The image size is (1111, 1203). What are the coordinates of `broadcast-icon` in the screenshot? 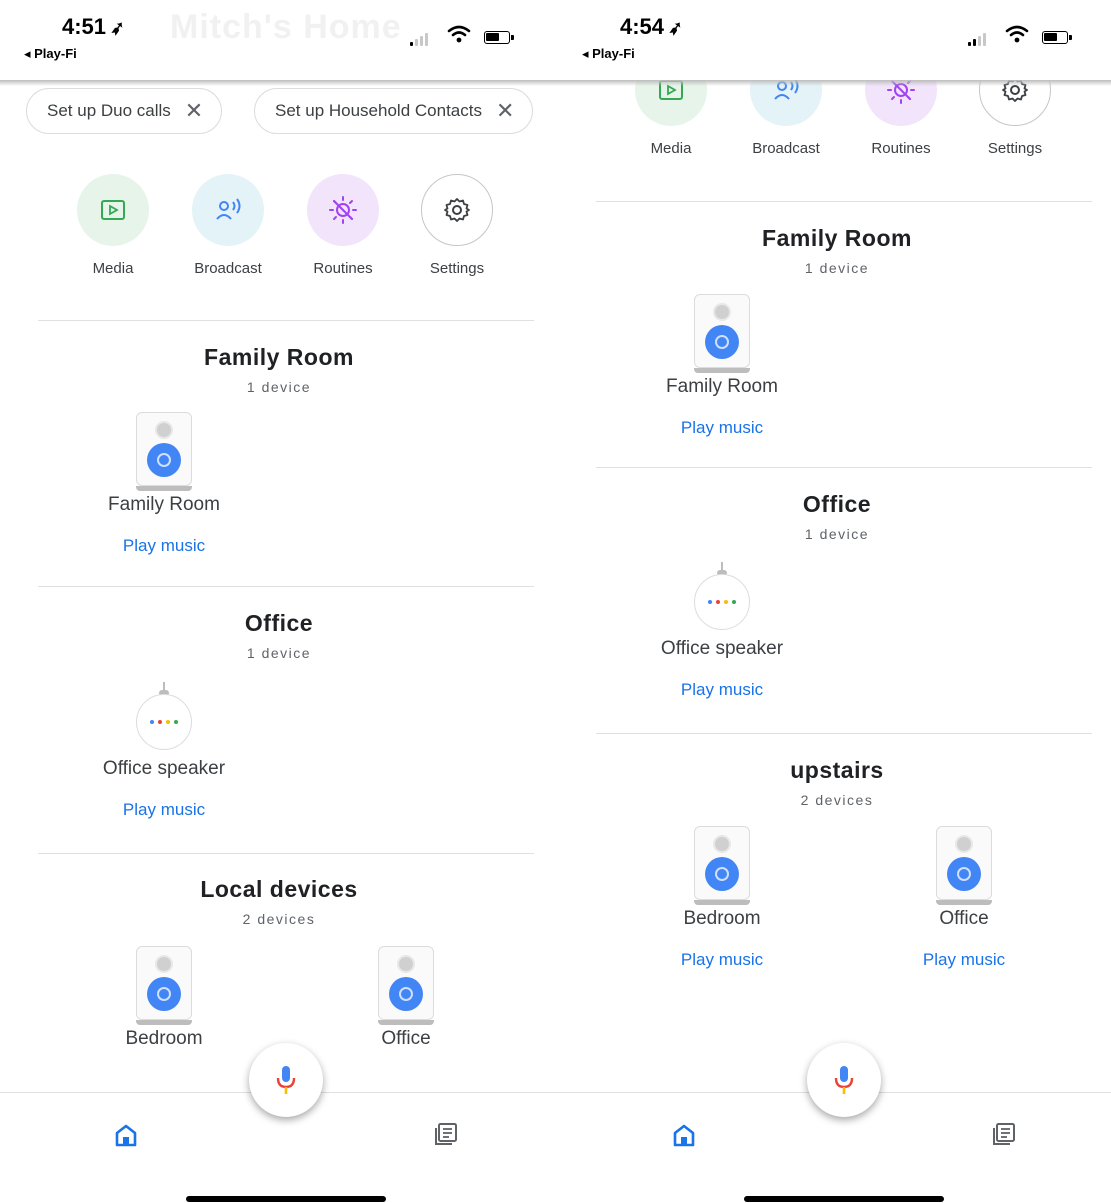 It's located at (228, 210).